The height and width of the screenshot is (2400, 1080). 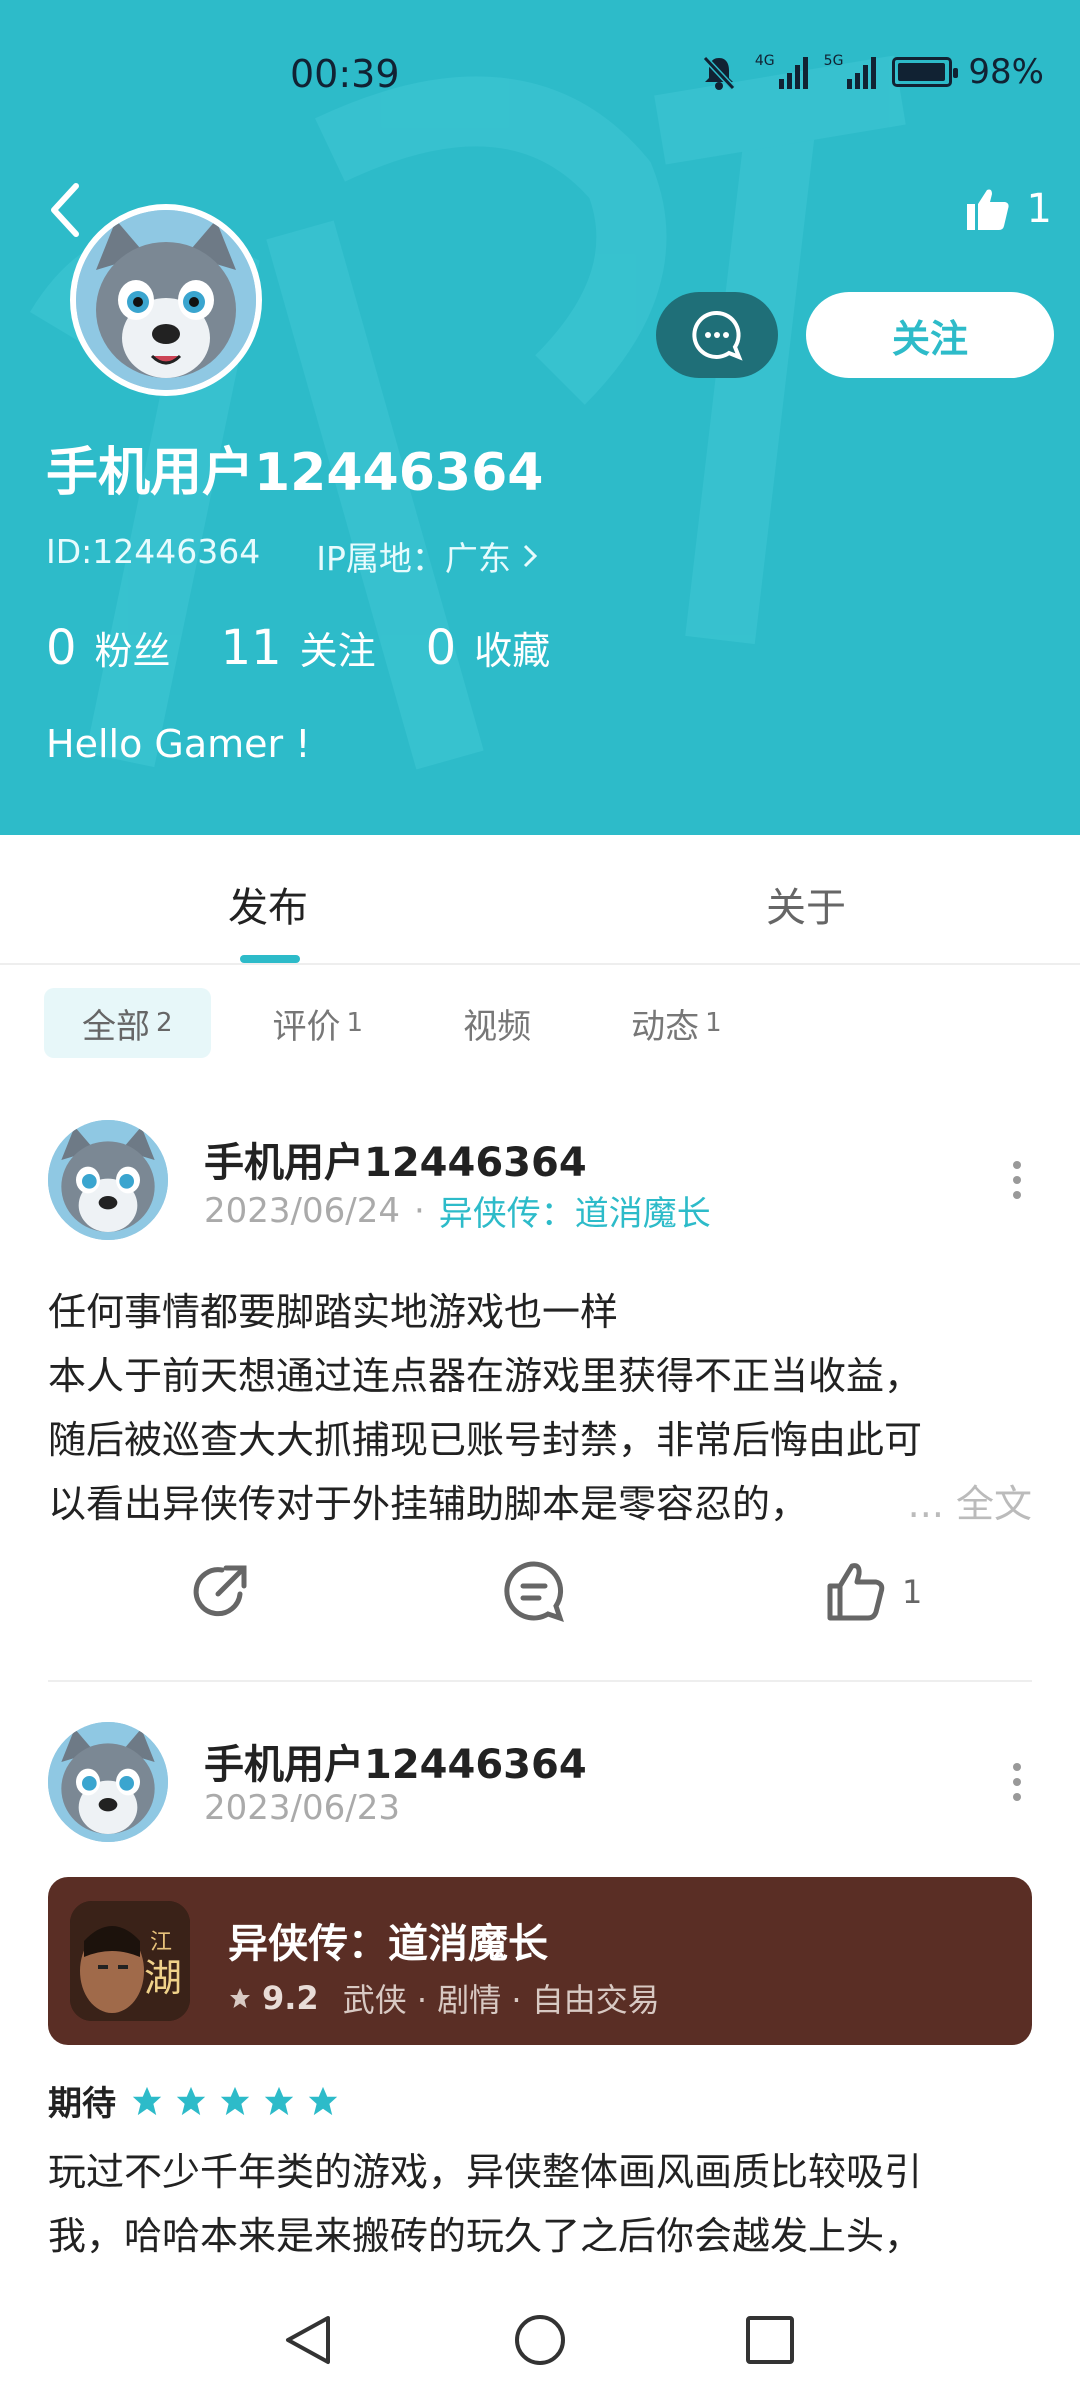 What do you see at coordinates (308, 2340) in the screenshot?
I see `nav-back-icon` at bounding box center [308, 2340].